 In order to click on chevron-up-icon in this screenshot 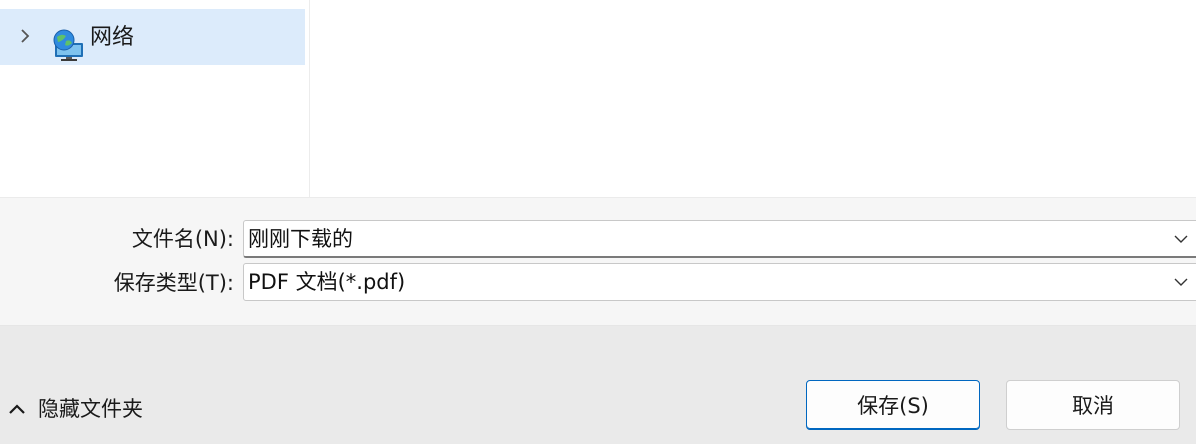, I will do `click(17, 409)`.